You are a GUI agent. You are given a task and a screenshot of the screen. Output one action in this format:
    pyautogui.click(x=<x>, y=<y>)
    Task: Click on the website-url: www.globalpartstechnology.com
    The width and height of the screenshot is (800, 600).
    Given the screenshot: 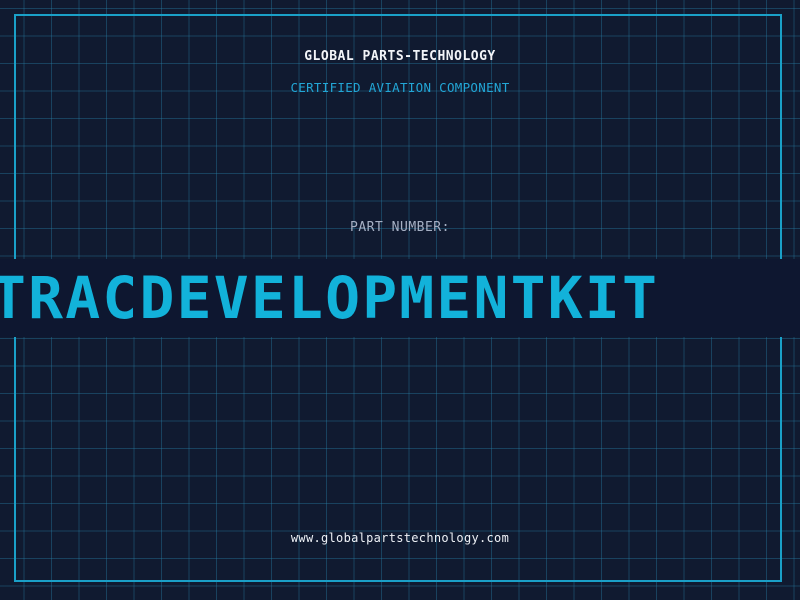 What is the action you would take?
    pyautogui.click(x=400, y=538)
    